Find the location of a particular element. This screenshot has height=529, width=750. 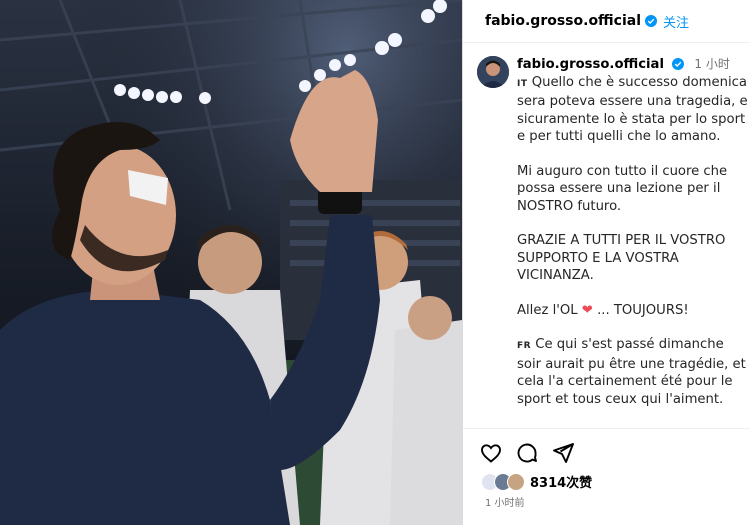

lang-flag-fr: FR is located at coordinates (524, 346).